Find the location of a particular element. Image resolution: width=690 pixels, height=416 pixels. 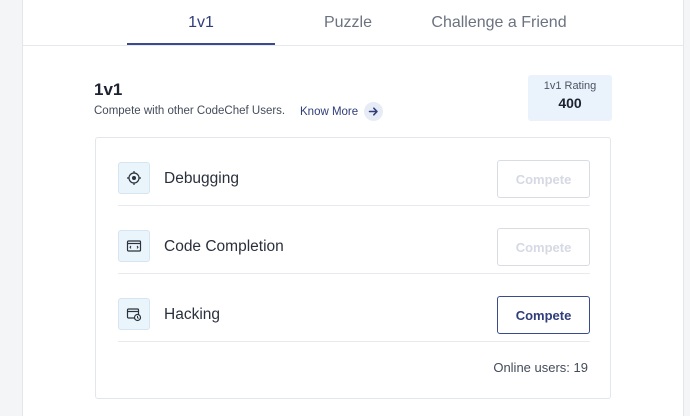

arrow-right-icon is located at coordinates (374, 111).